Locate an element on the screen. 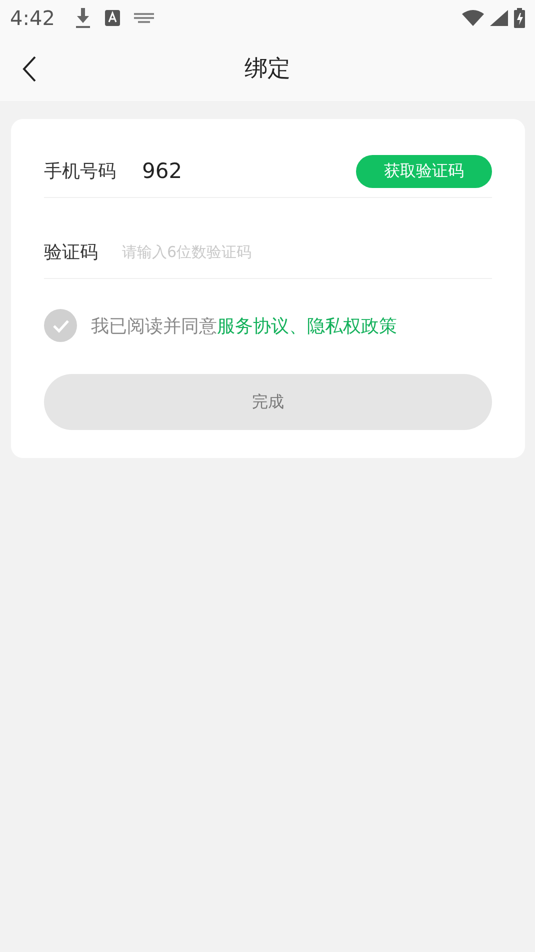  checkmark-icon is located at coordinates (61, 325).